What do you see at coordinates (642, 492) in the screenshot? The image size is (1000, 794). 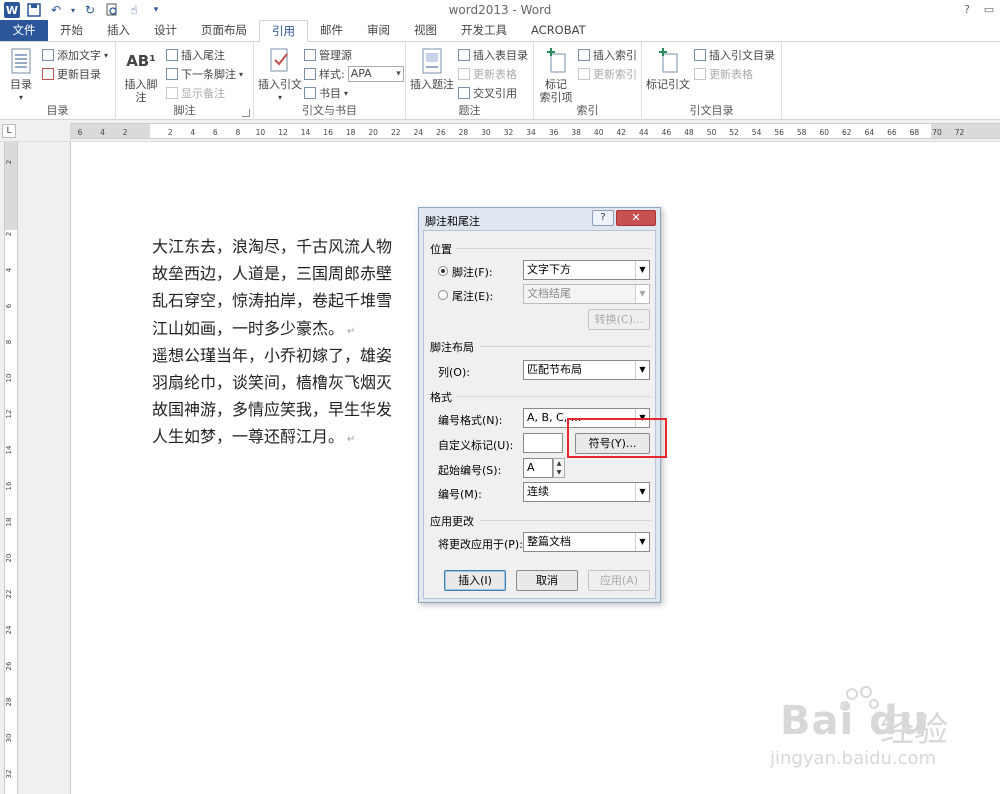 I see `chevron-down-icon: ▼` at bounding box center [642, 492].